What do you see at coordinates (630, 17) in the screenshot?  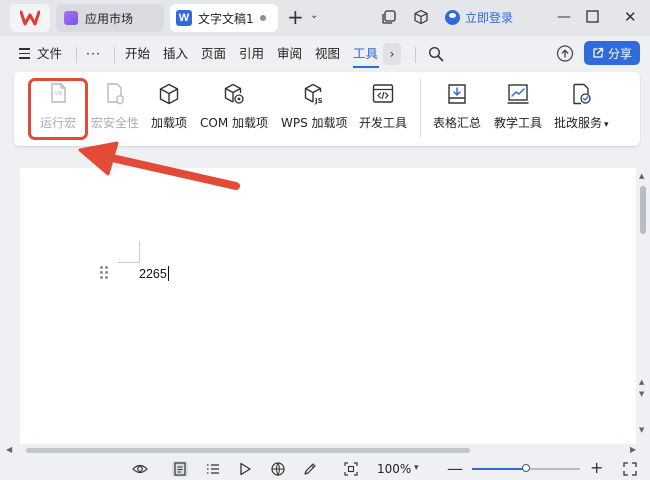 I see `close-button: ✕` at bounding box center [630, 17].